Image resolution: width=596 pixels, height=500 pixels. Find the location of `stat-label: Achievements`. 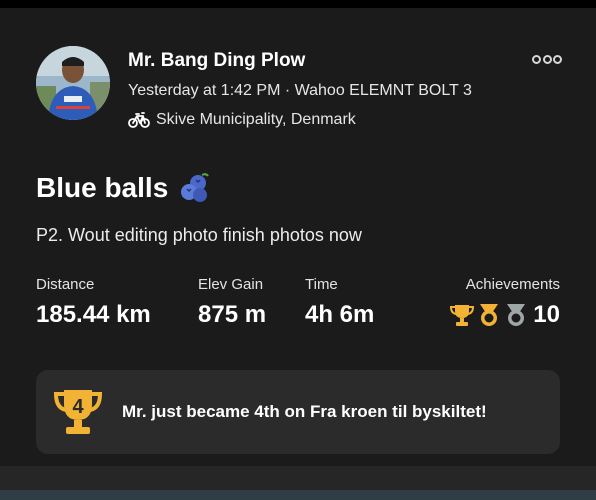

stat-label: Achievements is located at coordinates (512, 284).